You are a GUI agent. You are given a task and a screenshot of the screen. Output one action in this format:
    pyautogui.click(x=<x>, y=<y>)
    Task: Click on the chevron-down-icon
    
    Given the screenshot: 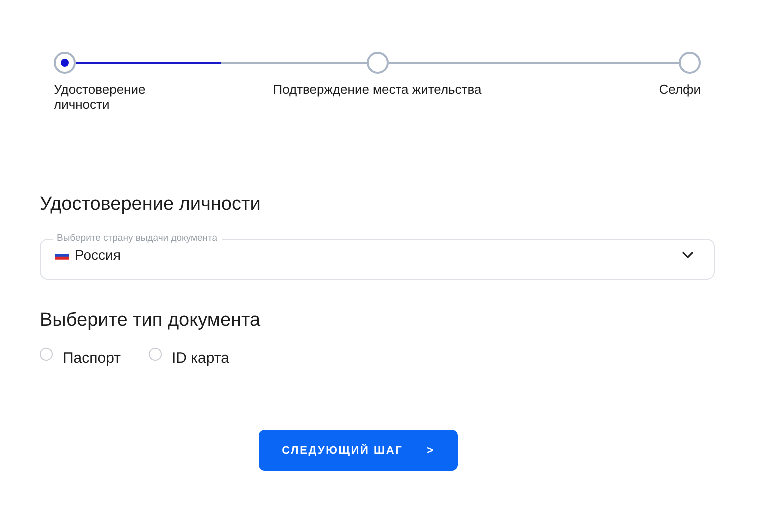 What is the action you would take?
    pyautogui.click(x=688, y=255)
    